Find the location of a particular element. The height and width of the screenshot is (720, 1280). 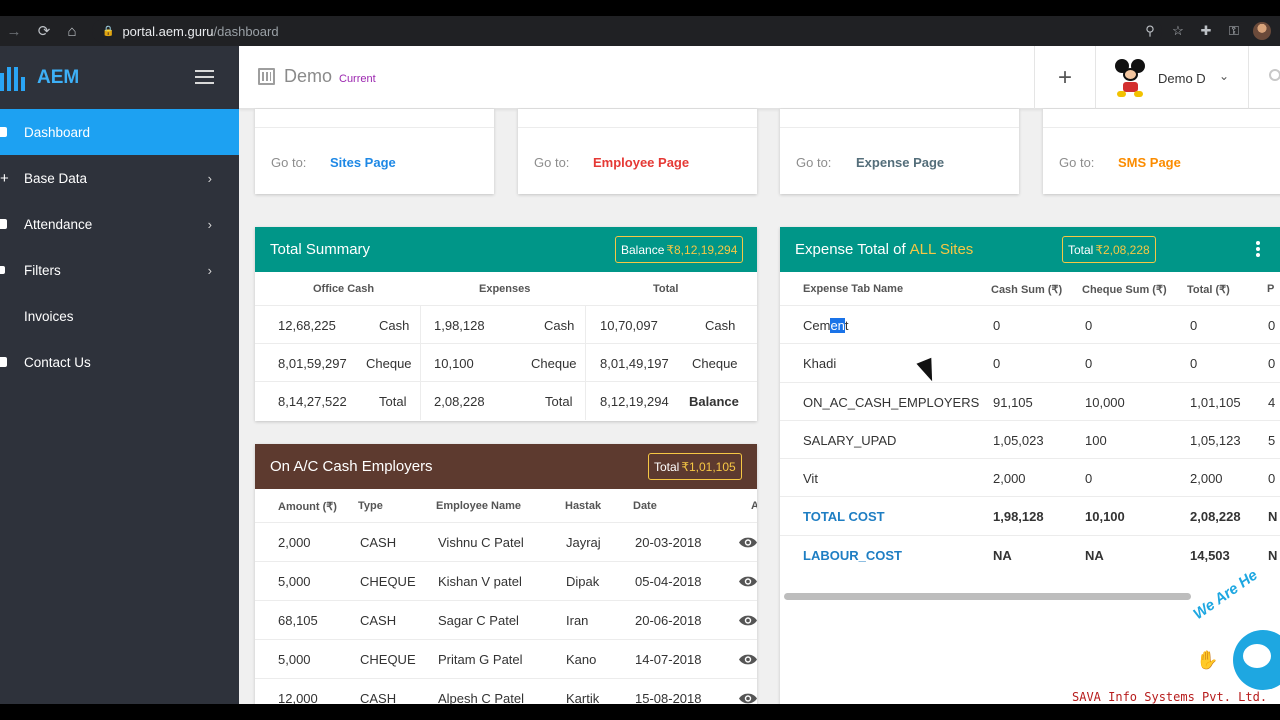

more-options-icon is located at coordinates (1258, 250).